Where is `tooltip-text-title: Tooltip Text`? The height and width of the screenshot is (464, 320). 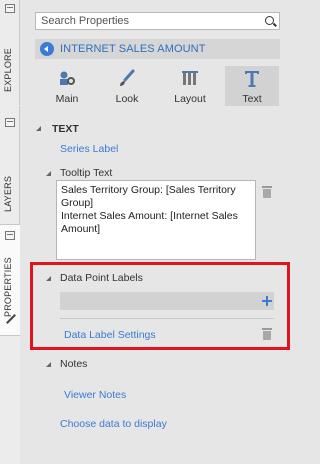 tooltip-text-title: Tooltip Text is located at coordinates (86, 173).